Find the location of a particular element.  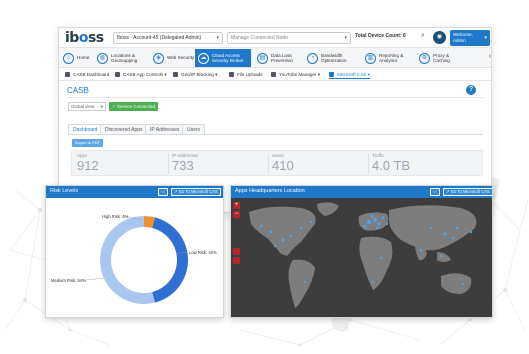

stat-apps: Apps 912 is located at coordinates (88, 163).